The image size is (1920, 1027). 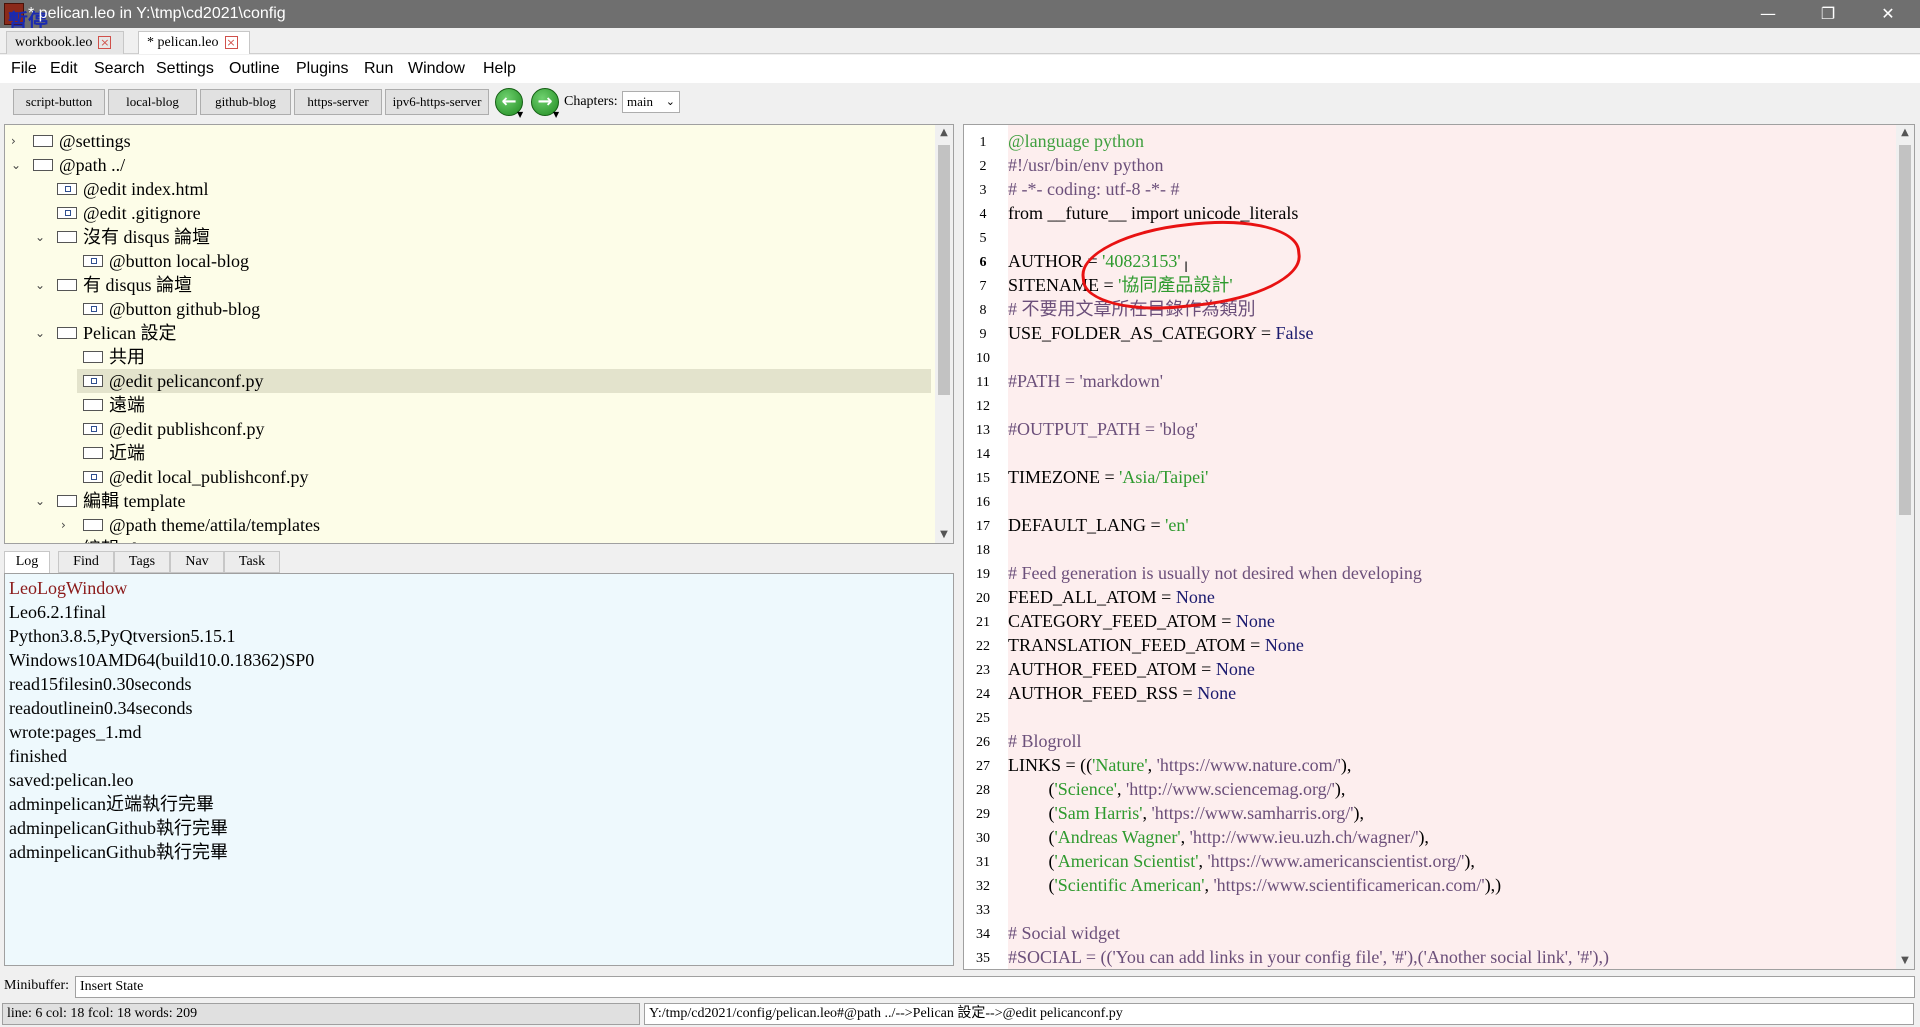 I want to click on outline-scrollbar: ▲ ▼, so click(x=944, y=334).